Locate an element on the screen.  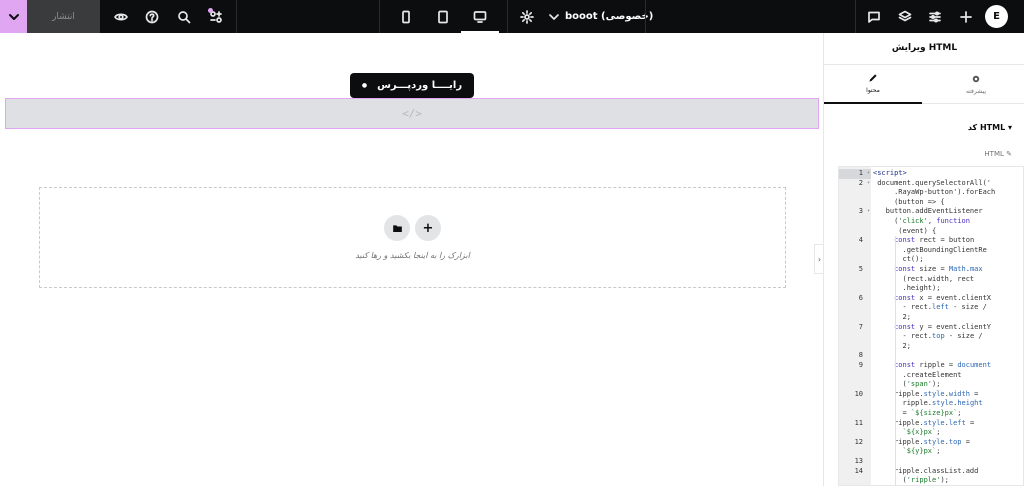
line-number: 7 is located at coordinates (855, 328).